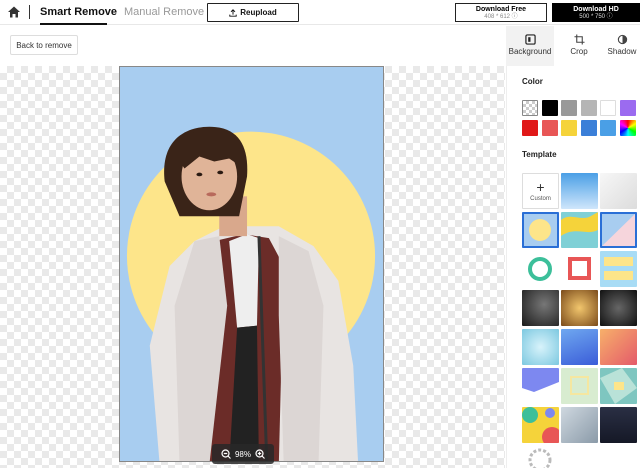  What do you see at coordinates (588, 128) in the screenshot?
I see `color-swatch-3b7fd8` at bounding box center [588, 128].